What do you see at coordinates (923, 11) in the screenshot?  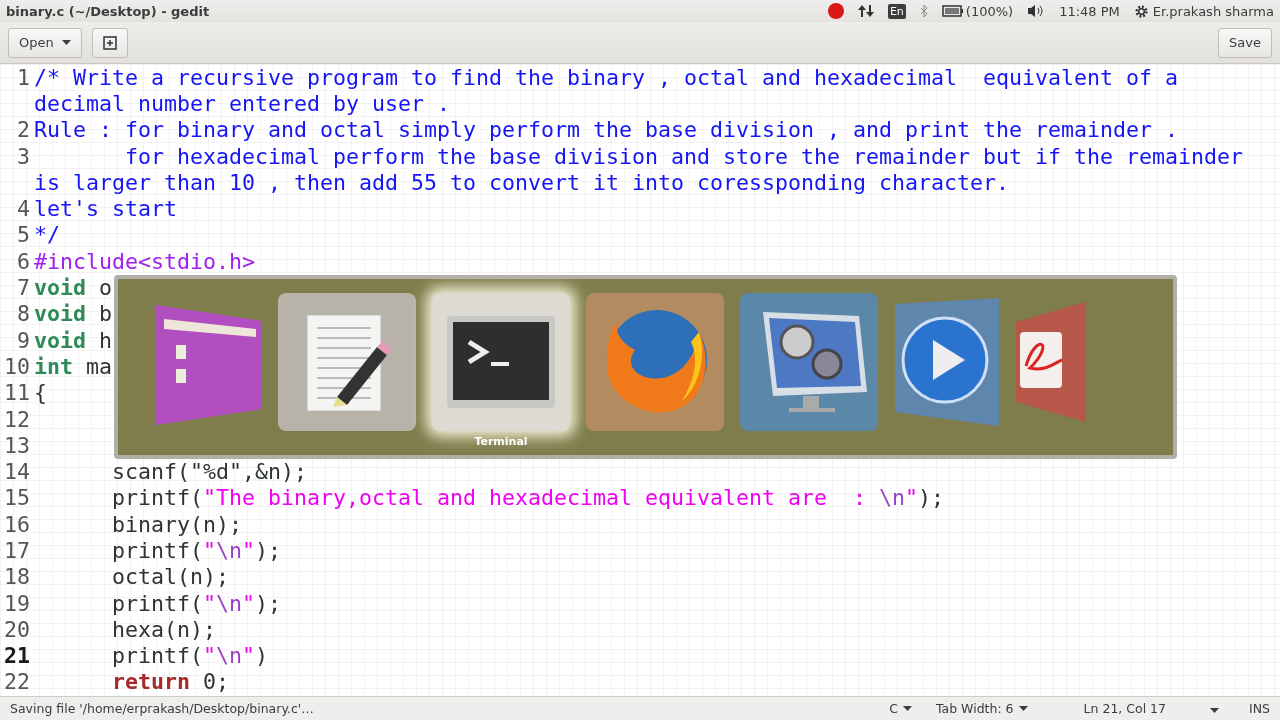 I see `bluetooth-icon` at bounding box center [923, 11].